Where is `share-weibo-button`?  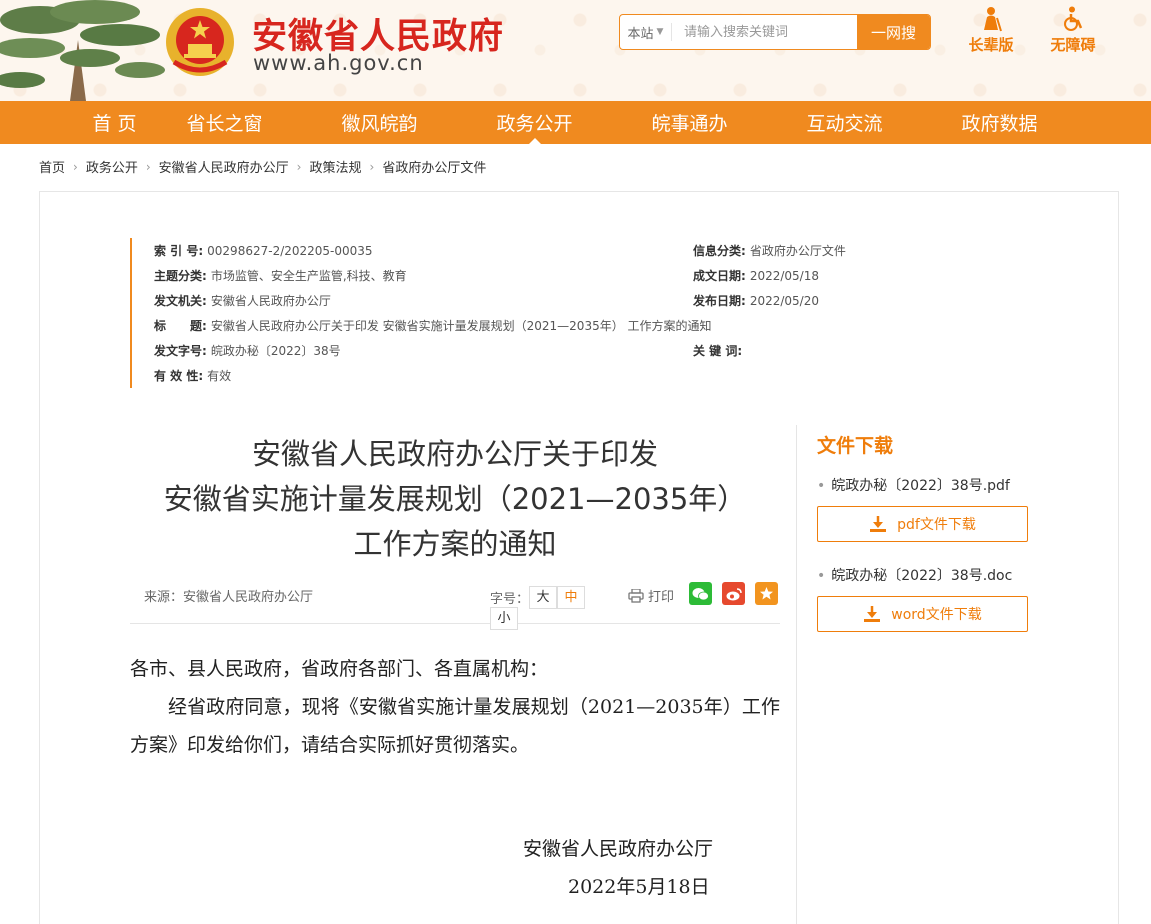
share-weibo-button is located at coordinates (733, 593).